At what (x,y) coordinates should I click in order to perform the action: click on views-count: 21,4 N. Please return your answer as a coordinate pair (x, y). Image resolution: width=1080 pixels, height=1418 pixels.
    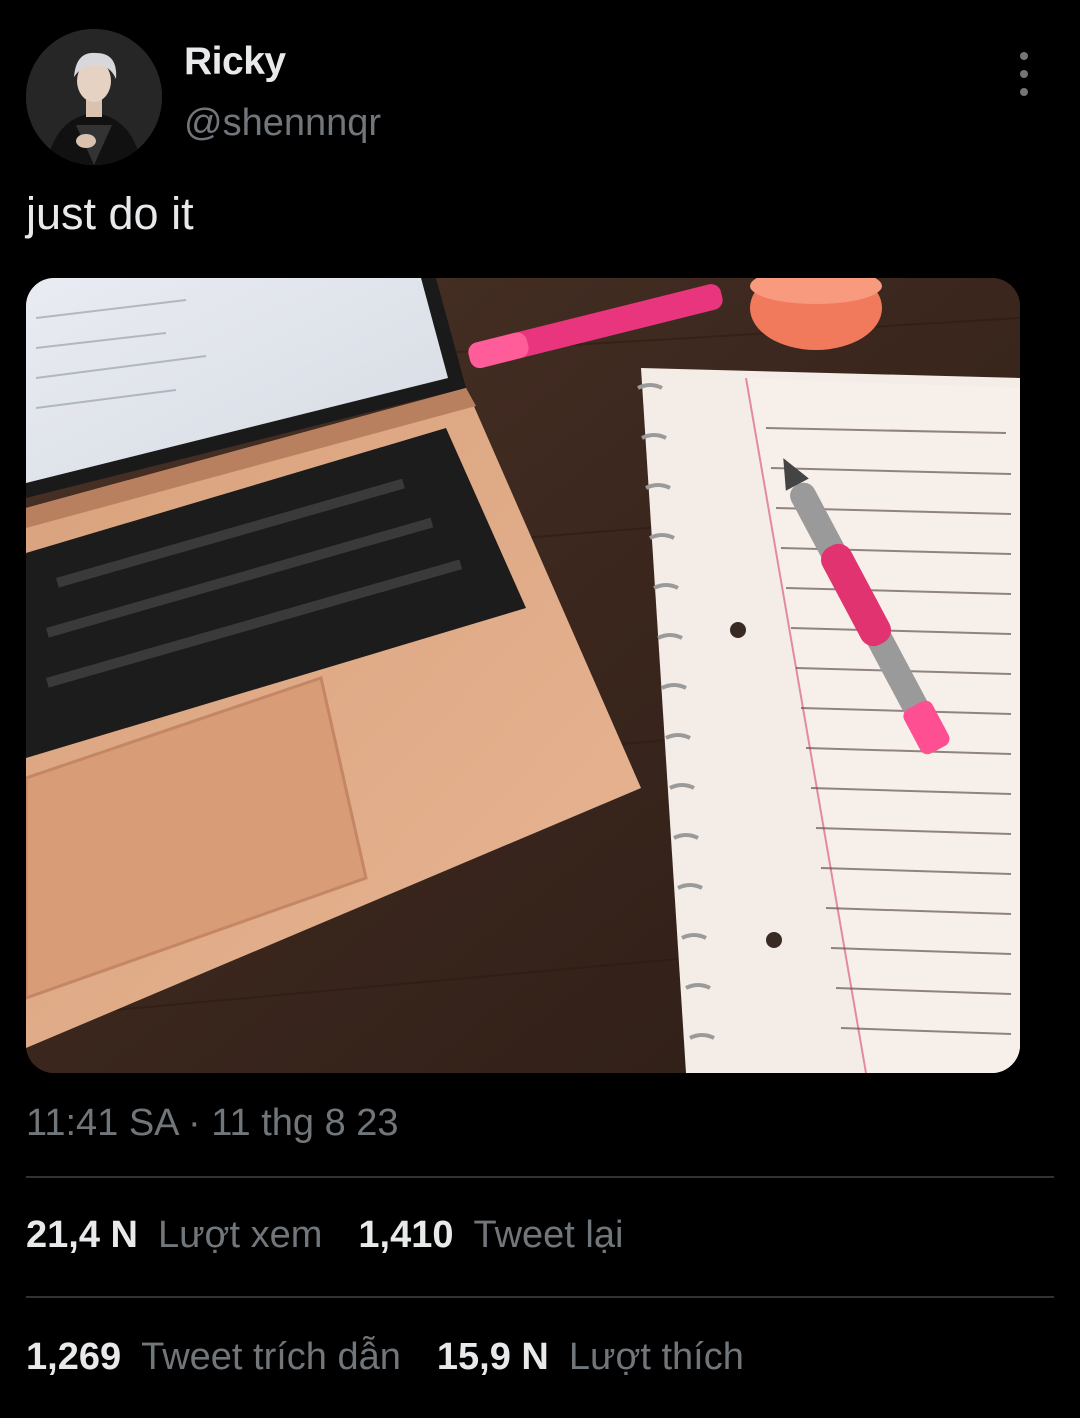
    Looking at the image, I should click on (82, 1235).